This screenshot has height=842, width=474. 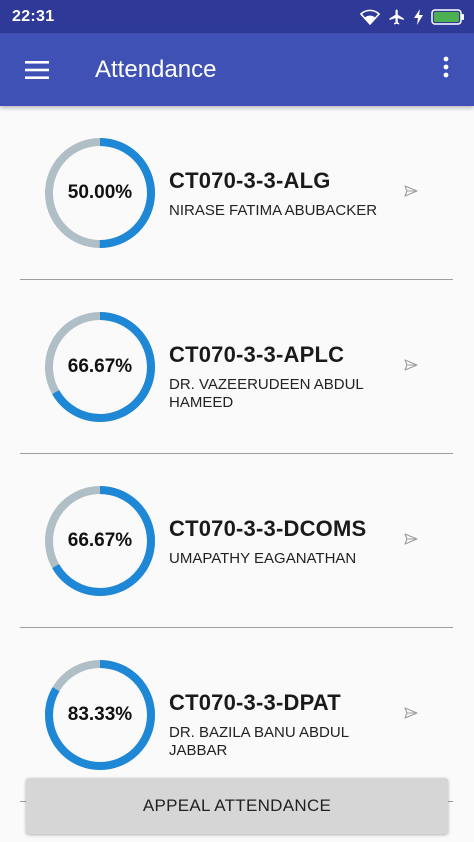 I want to click on attendance-ring: 83.33%, so click(x=100, y=715).